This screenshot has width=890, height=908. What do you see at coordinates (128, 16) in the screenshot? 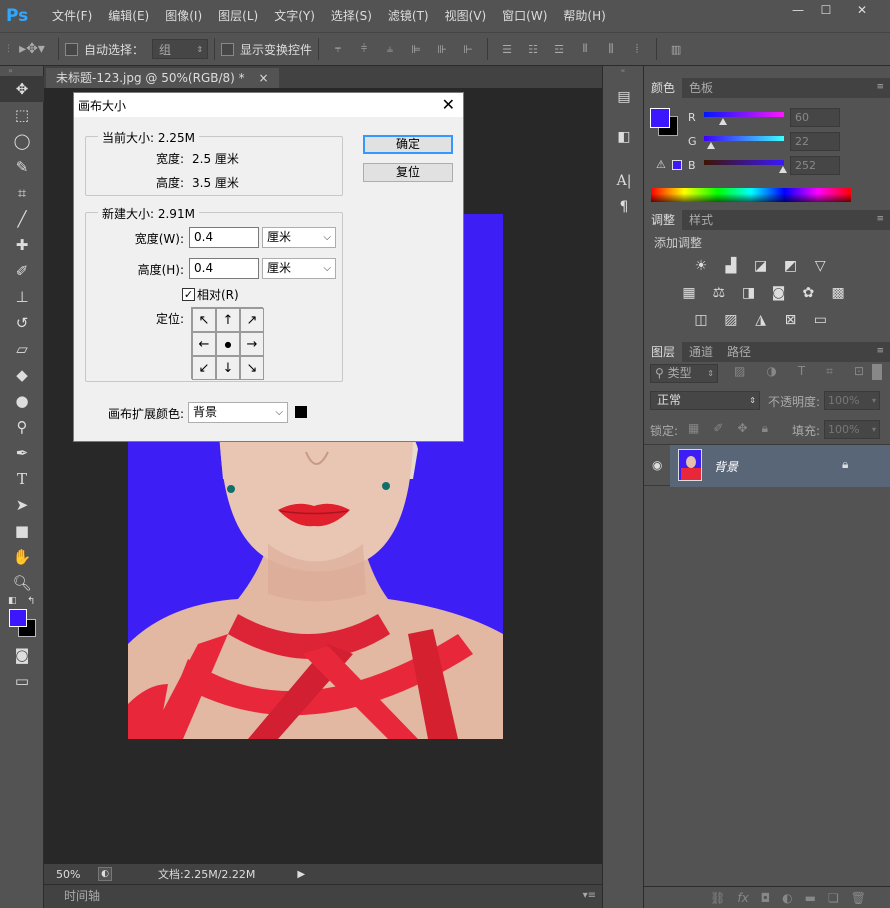
I see `menu-edit: 编辑(E)` at bounding box center [128, 16].